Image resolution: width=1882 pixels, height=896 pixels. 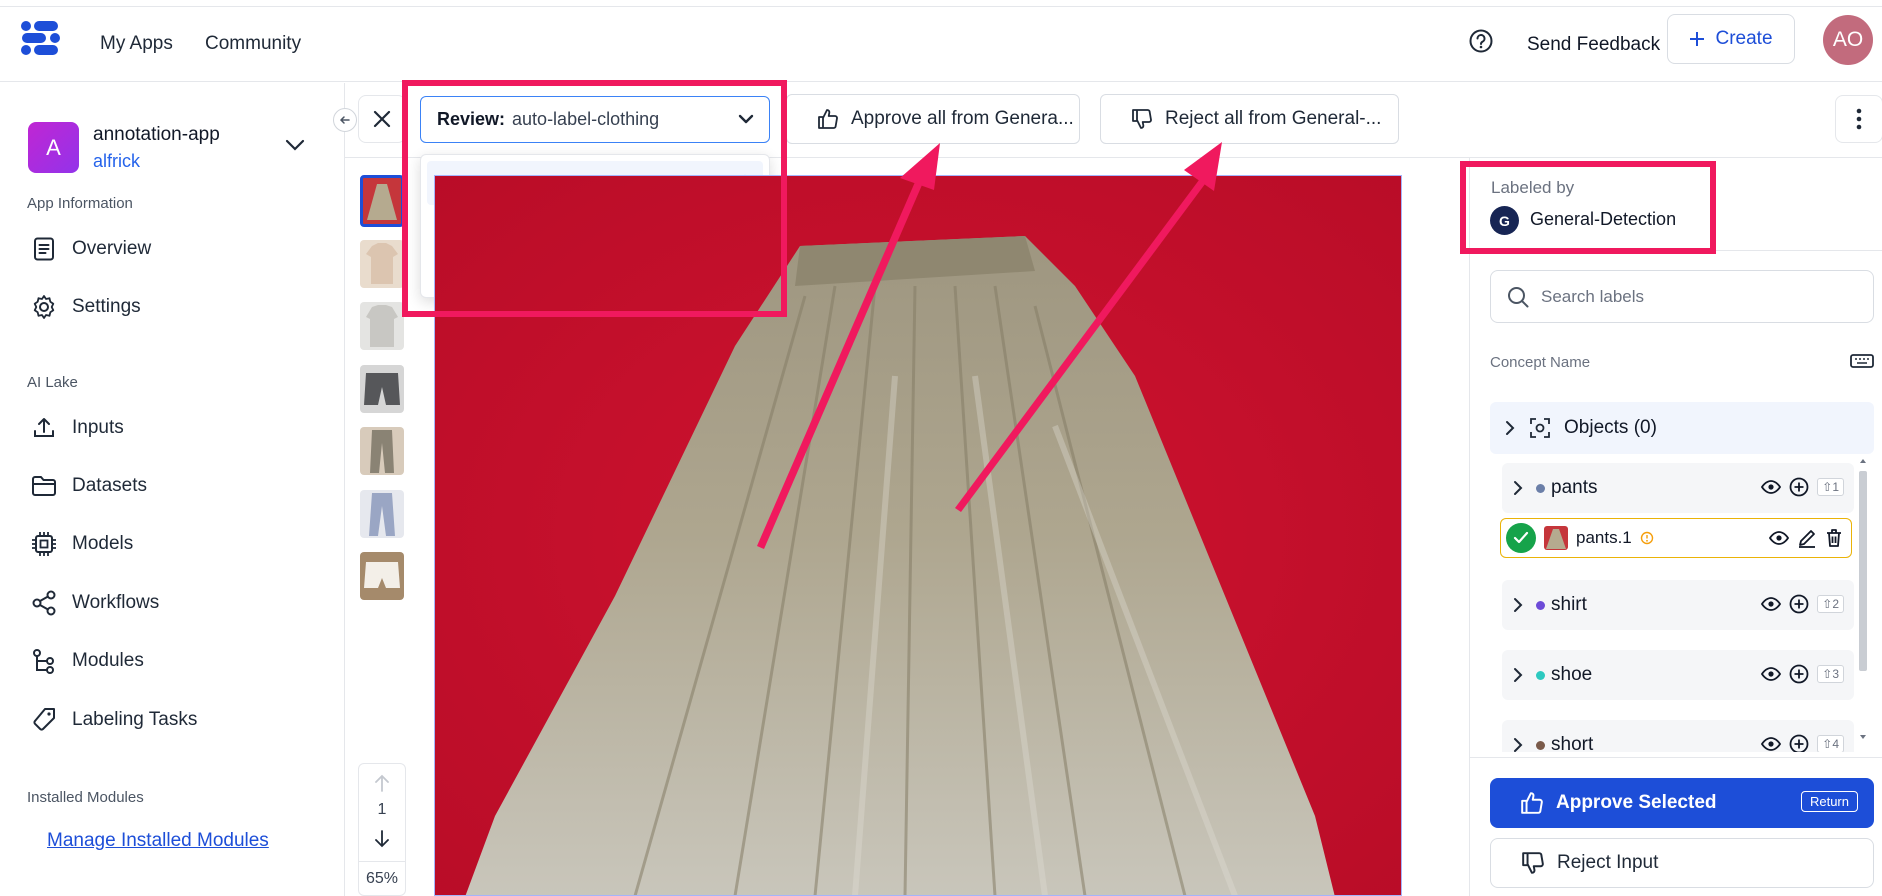 I want to click on sidebar-item-models: Models, so click(x=81, y=544).